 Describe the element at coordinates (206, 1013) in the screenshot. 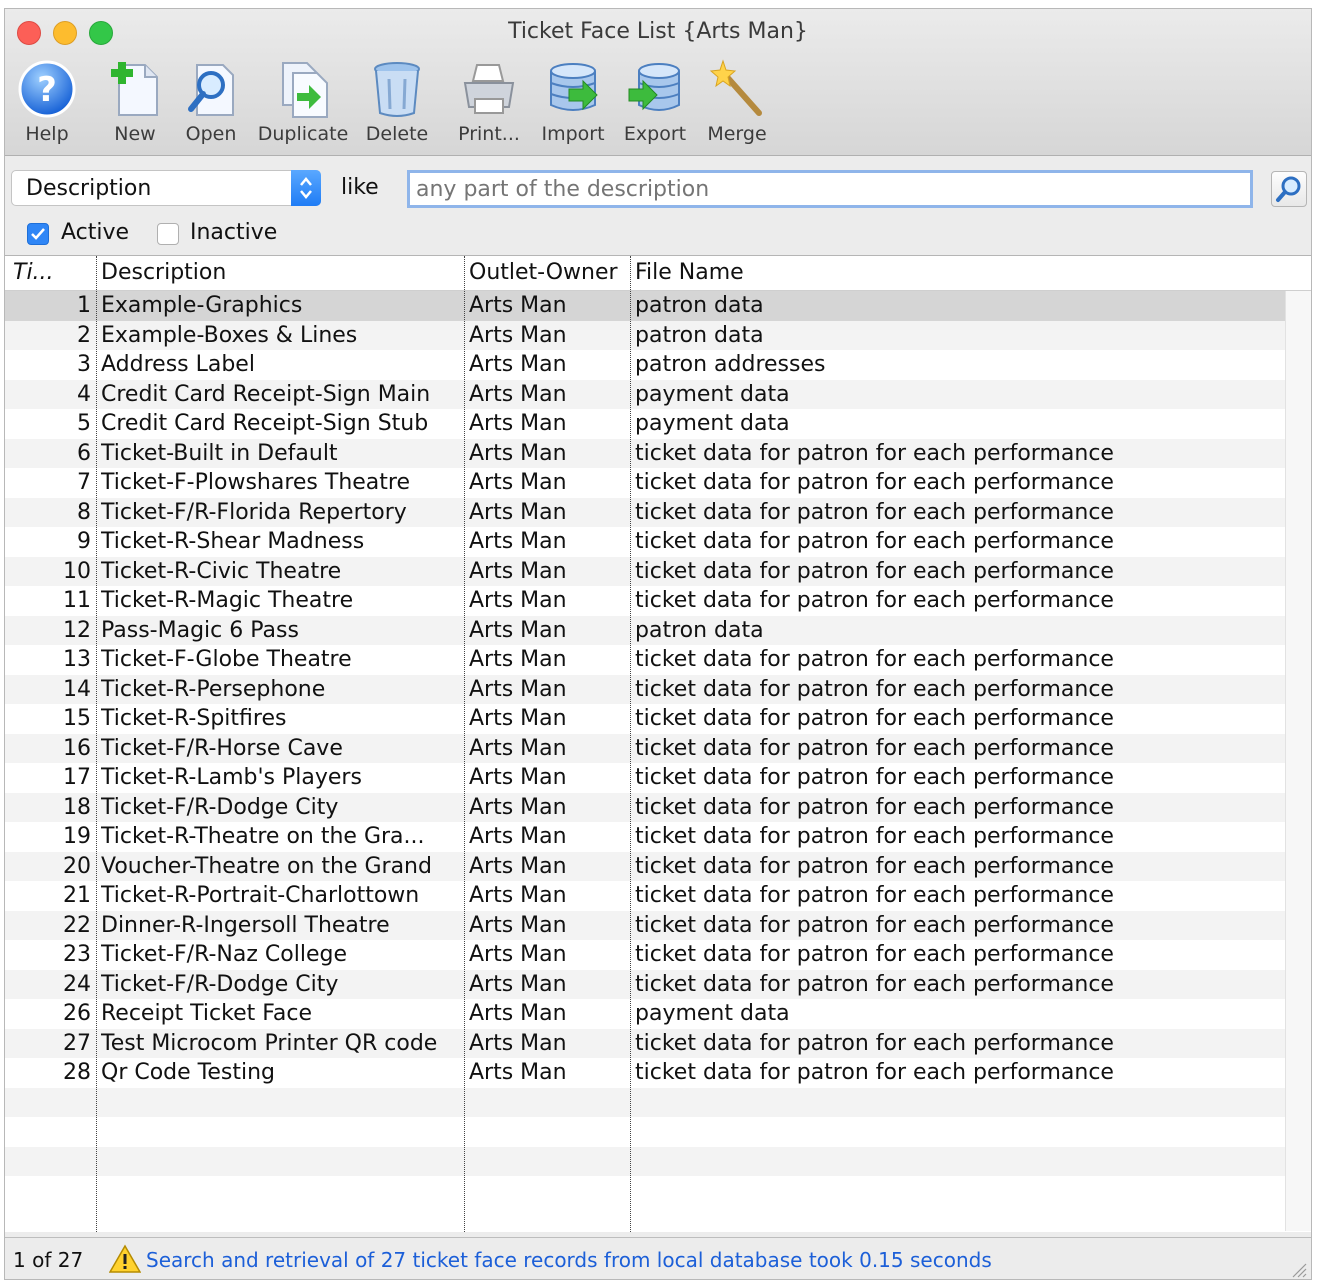

I see `cell-description: Receipt Ticket Face` at that location.